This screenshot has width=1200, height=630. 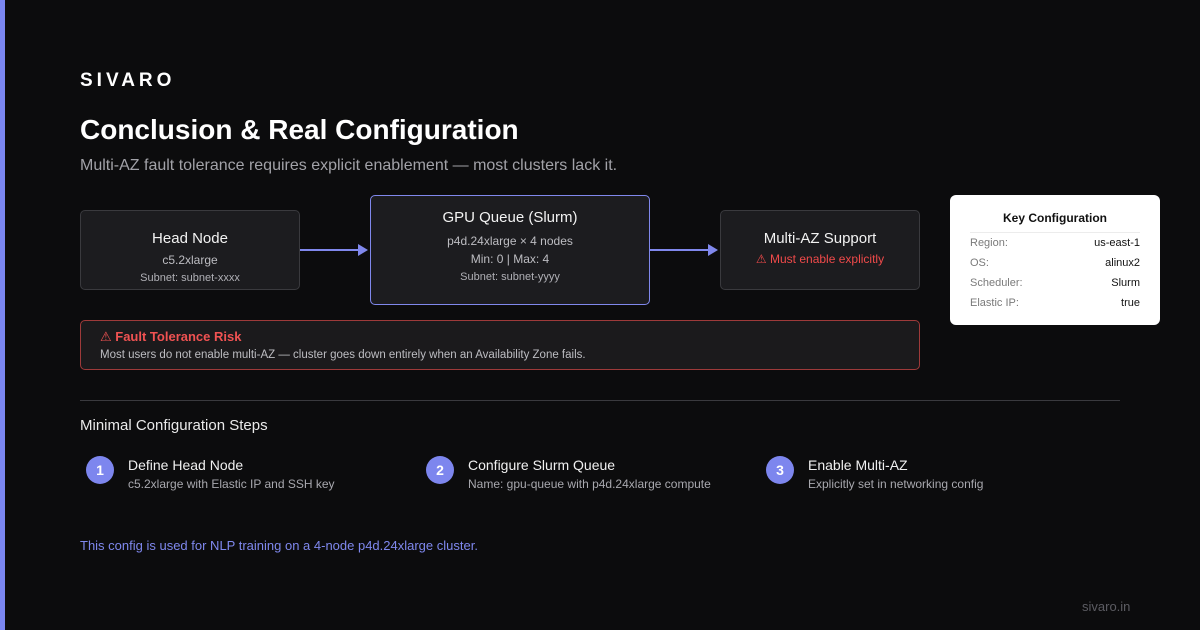 What do you see at coordinates (979, 263) in the screenshot?
I see `config-label: OS:` at bounding box center [979, 263].